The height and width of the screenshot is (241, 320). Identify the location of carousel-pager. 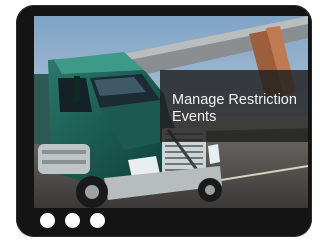
(72, 220).